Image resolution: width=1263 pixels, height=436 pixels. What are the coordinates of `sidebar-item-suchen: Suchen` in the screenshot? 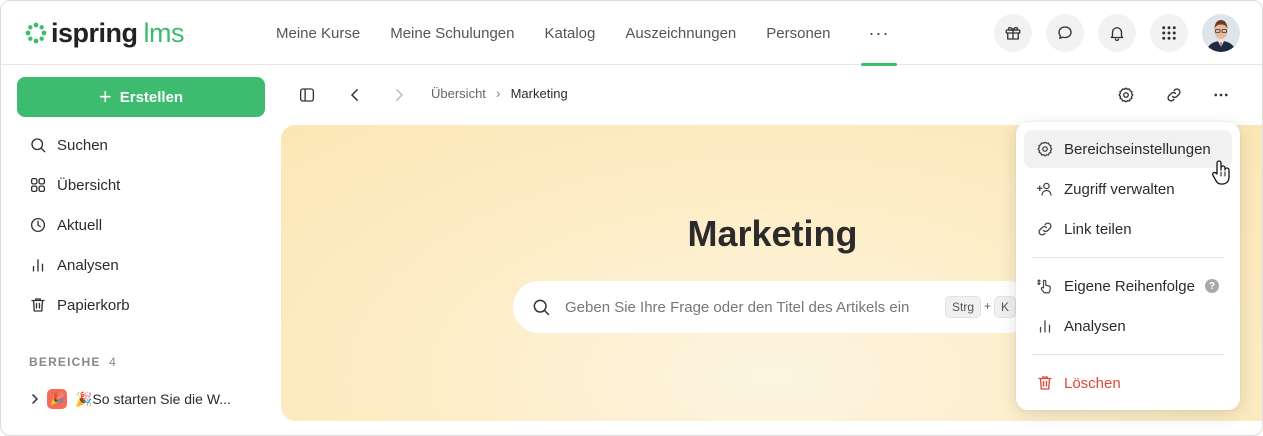 It's located at (68, 145).